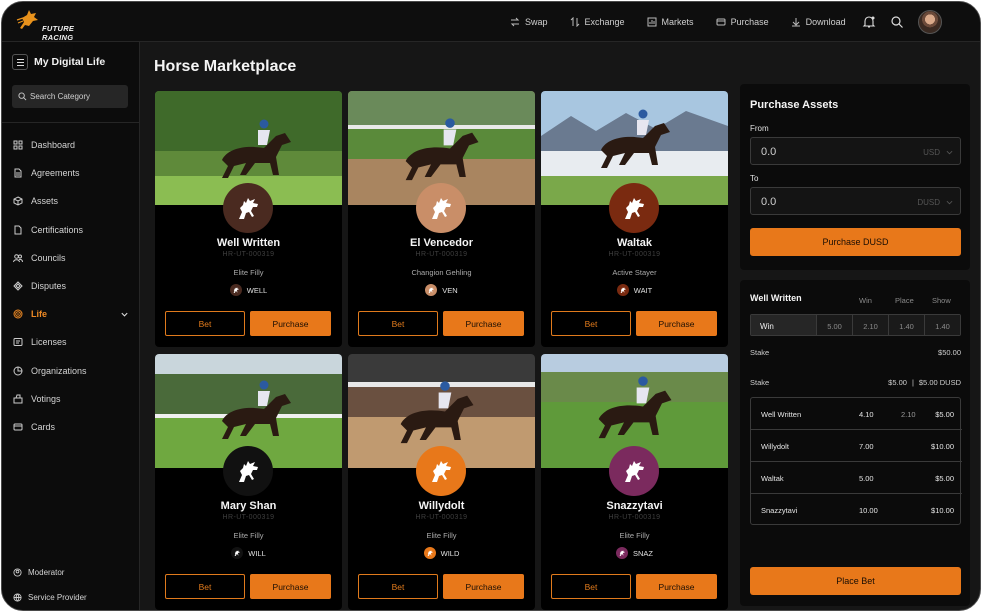  I want to click on brand-logo: FUTURE RACING, so click(61, 25).